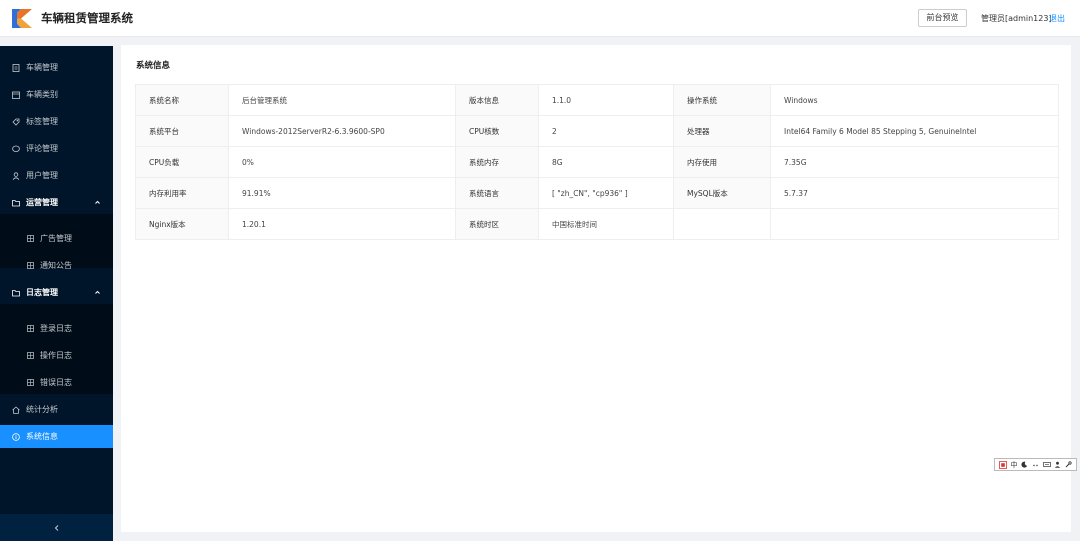 The image size is (1080, 541). What do you see at coordinates (606, 162) in the screenshot?
I see `info-value: 8G` at bounding box center [606, 162].